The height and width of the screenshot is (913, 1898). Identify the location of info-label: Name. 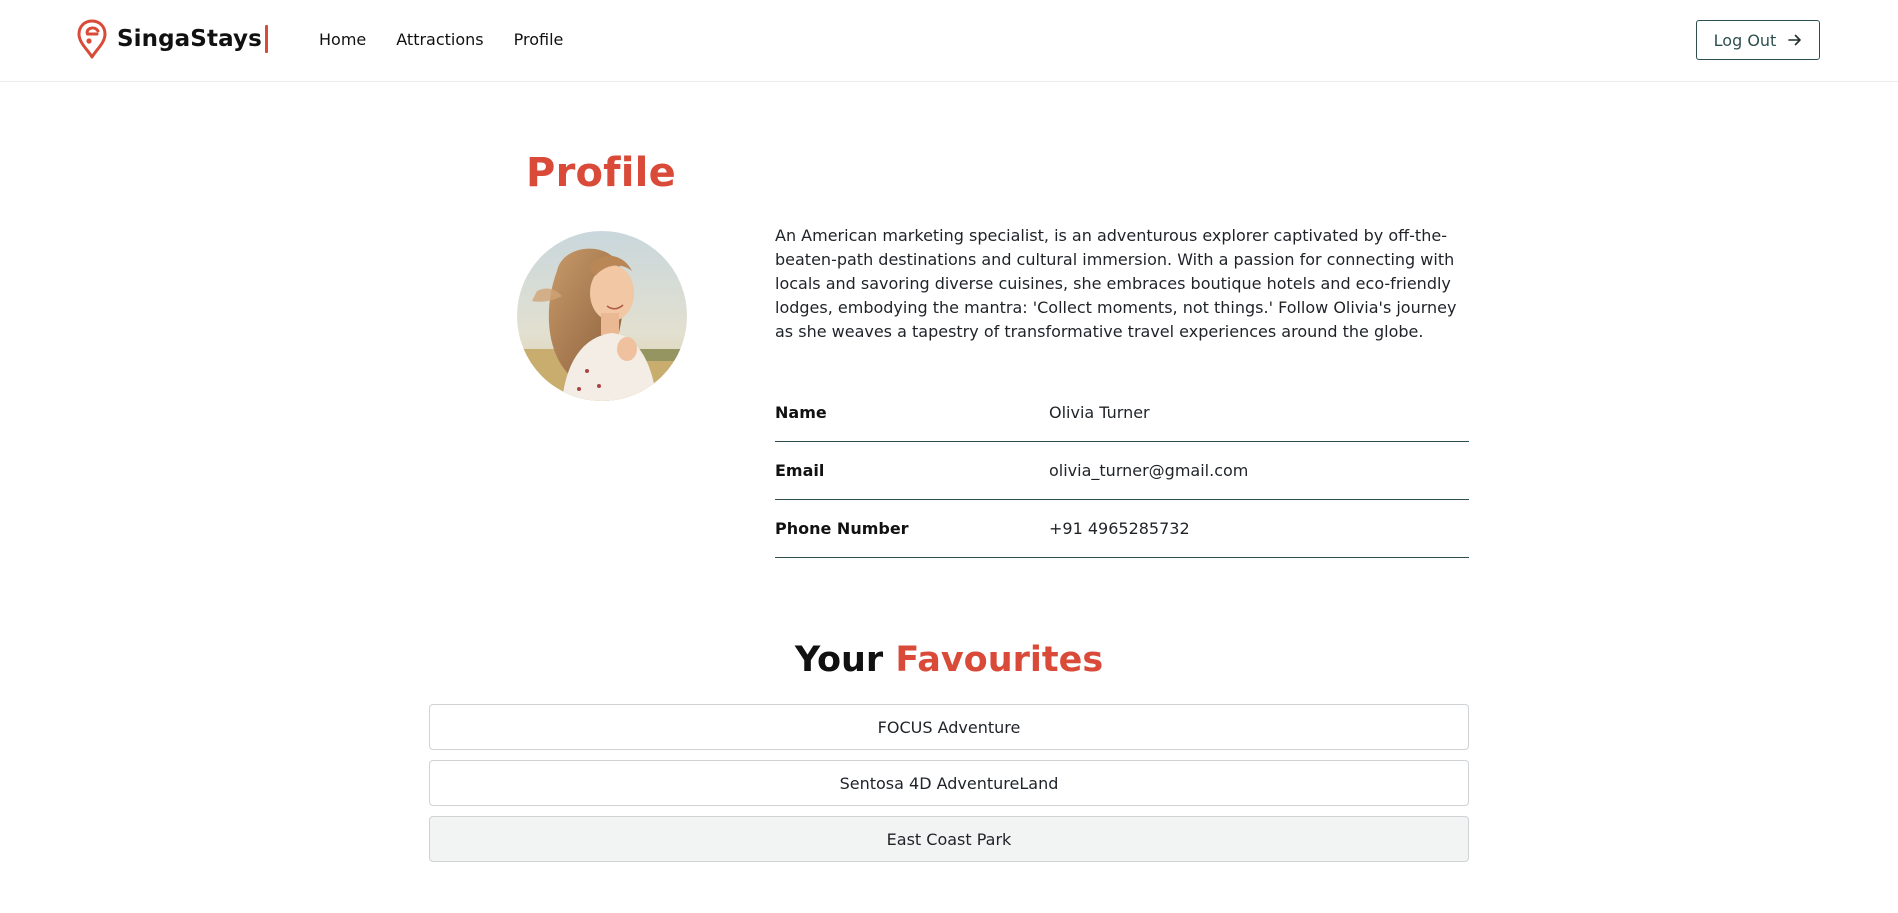
(801, 412).